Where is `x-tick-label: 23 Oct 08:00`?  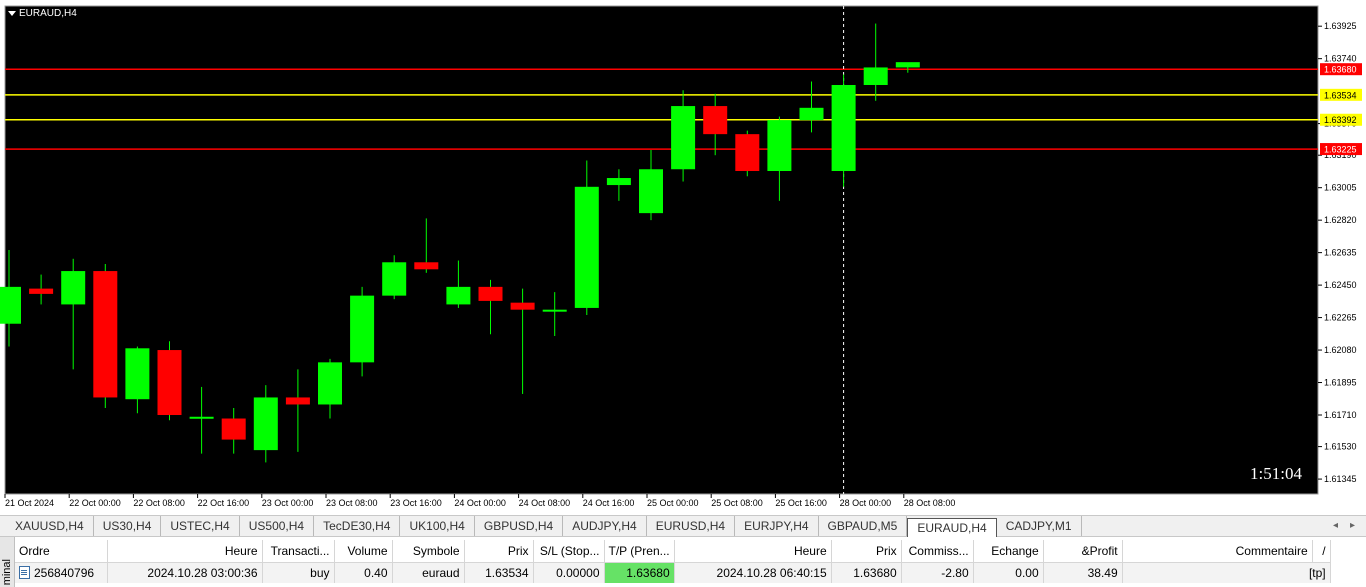 x-tick-label: 23 Oct 08:00 is located at coordinates (352, 503).